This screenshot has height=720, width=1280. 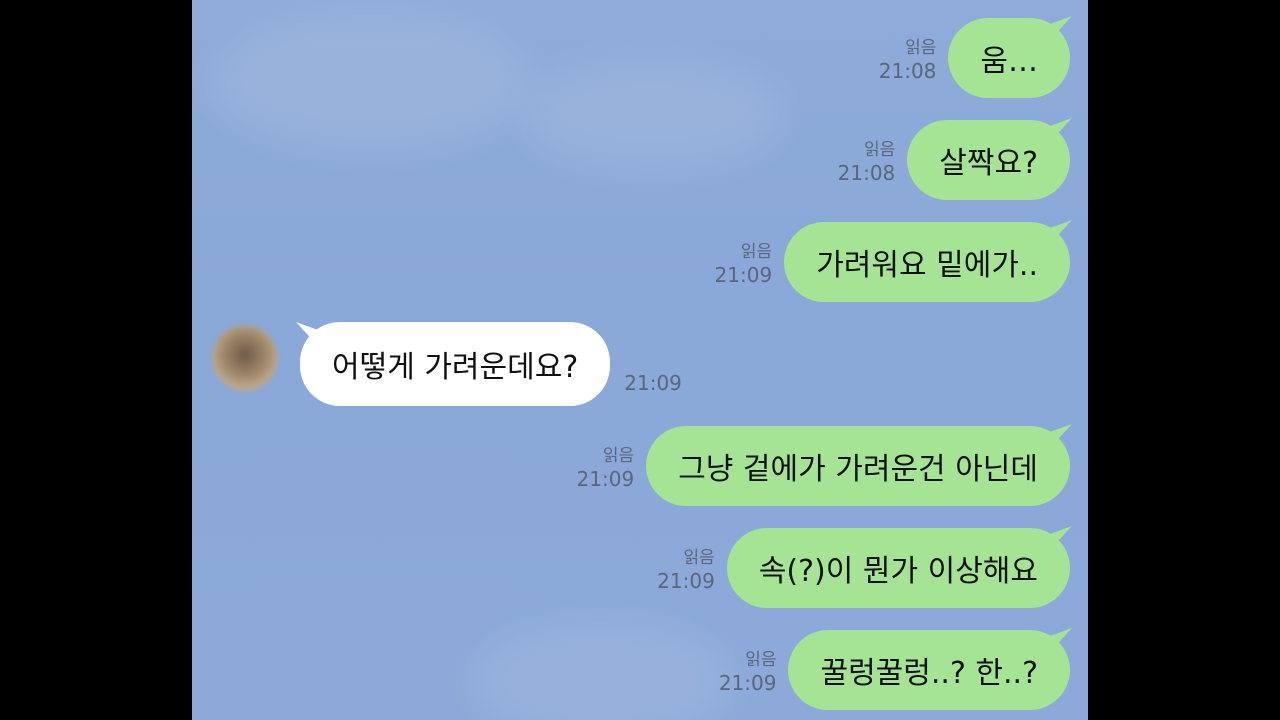 I want to click on message-text: 살짝요?, so click(x=988, y=163).